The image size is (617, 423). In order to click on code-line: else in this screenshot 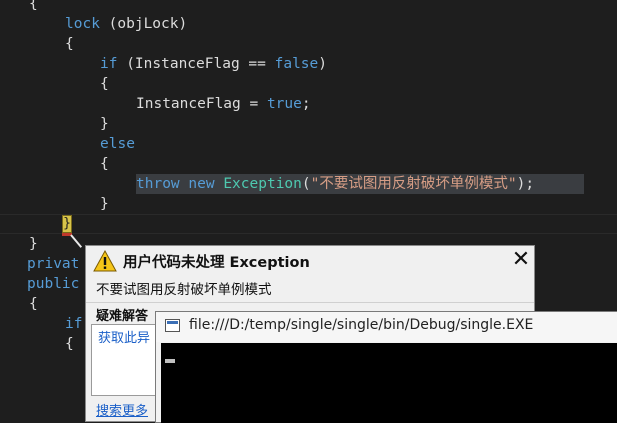, I will do `click(117, 144)`.